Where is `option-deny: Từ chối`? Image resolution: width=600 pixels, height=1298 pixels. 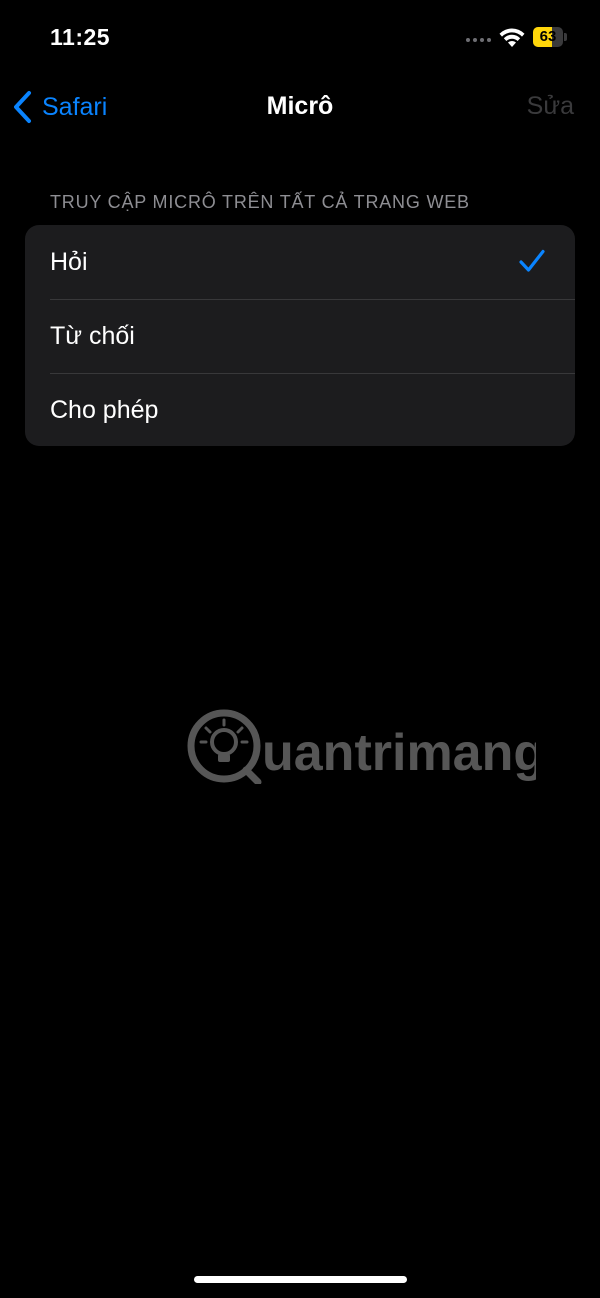 option-deny: Từ chối is located at coordinates (300, 336).